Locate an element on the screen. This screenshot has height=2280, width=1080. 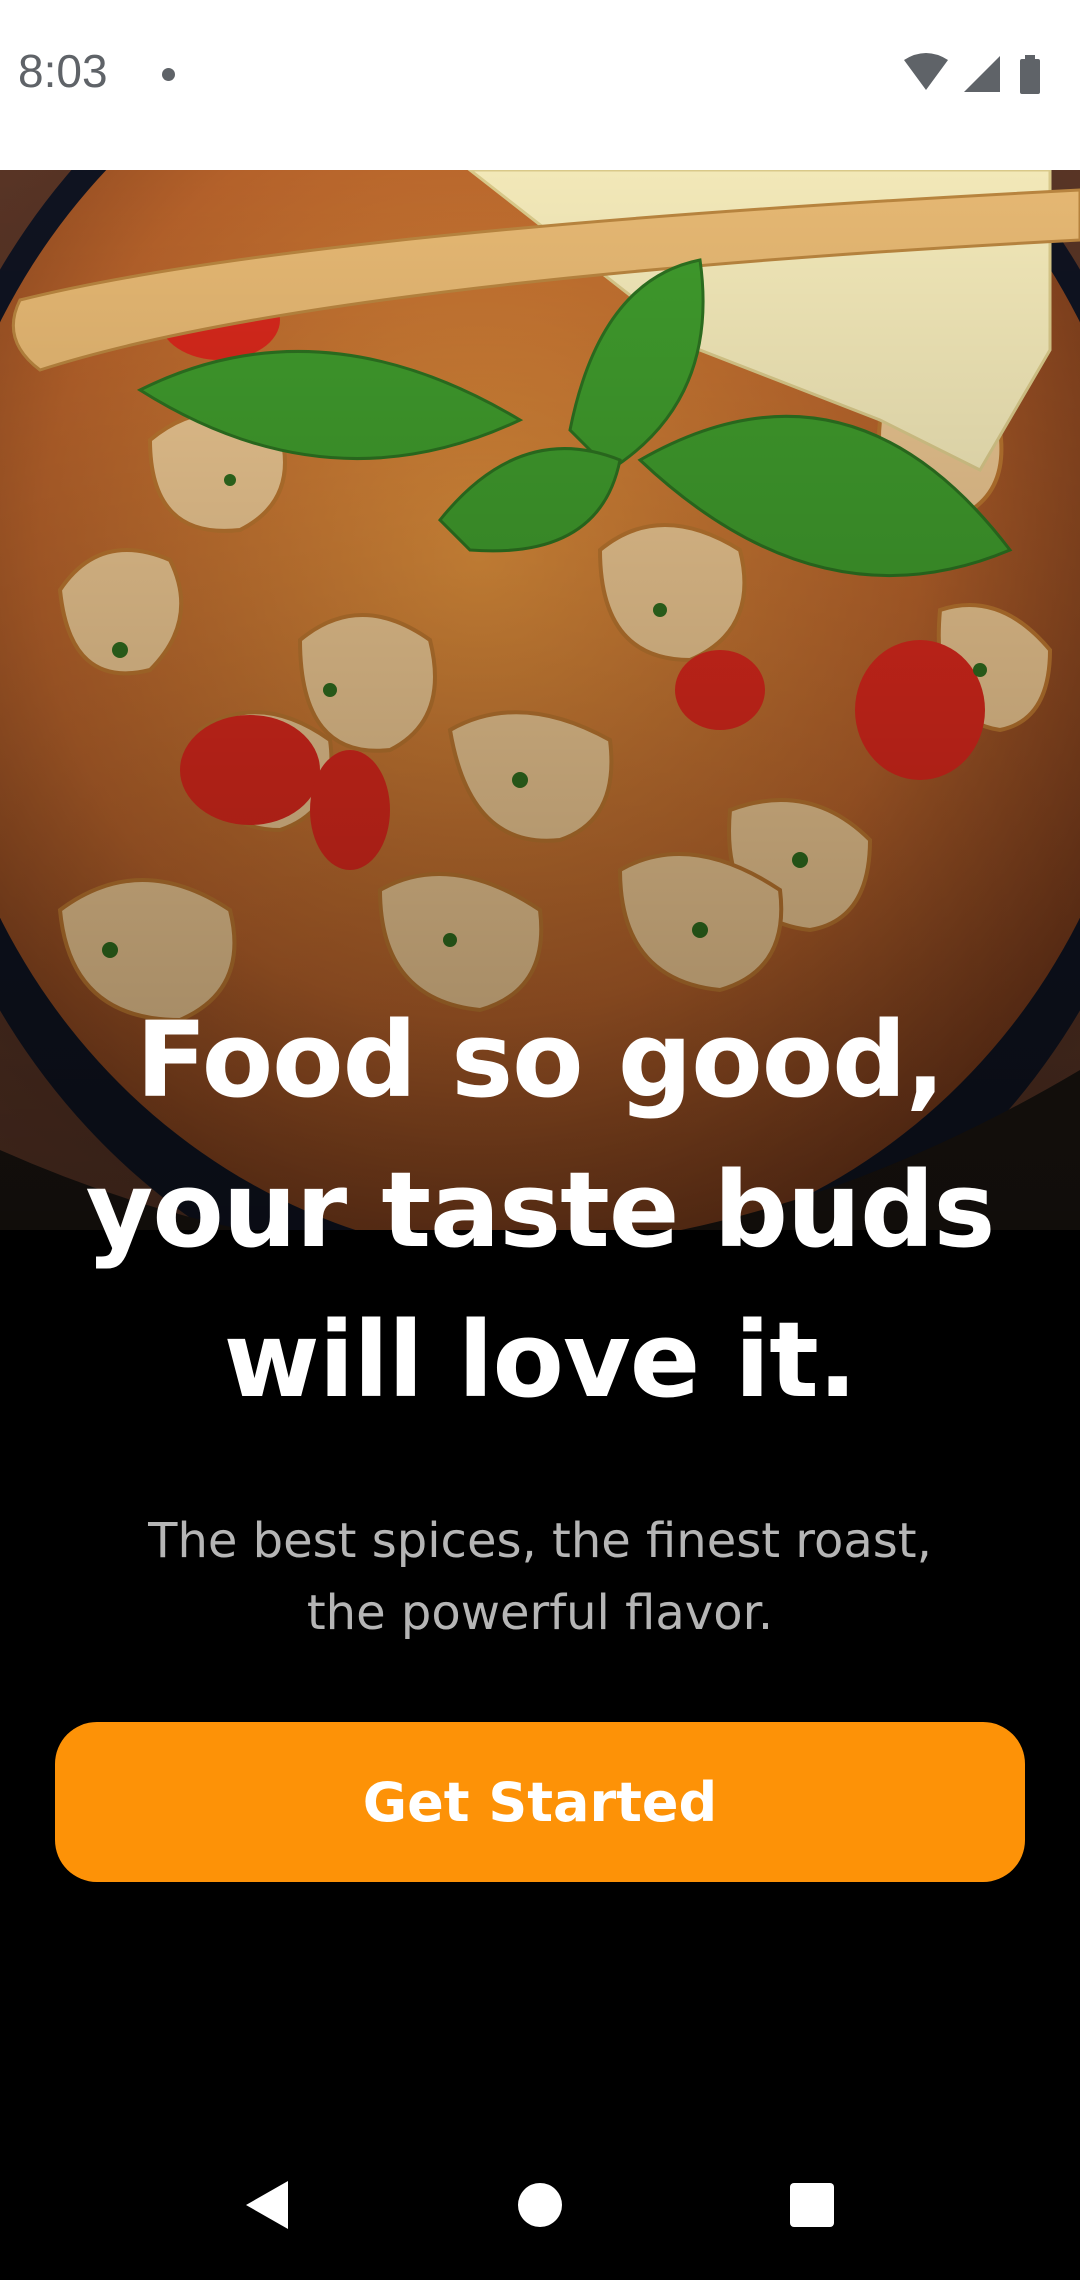
status-icons is located at coordinates (972, 73).